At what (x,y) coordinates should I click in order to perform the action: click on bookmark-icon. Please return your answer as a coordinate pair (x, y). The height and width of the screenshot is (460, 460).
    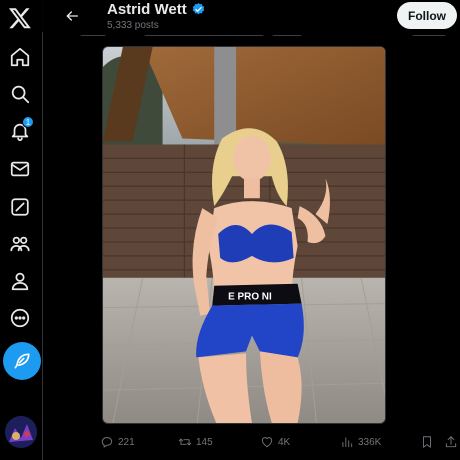
    Looking at the image, I should click on (427, 442).